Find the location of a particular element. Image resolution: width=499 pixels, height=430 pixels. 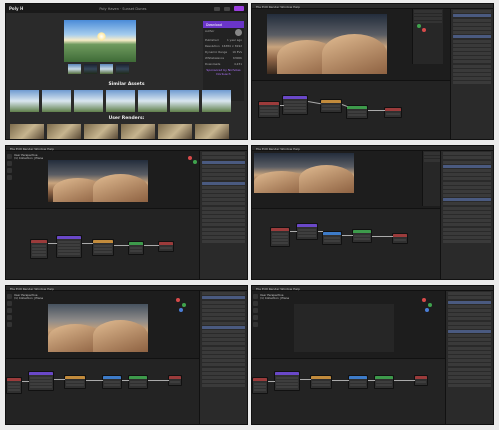

download-header: Download is located at coordinates (223, 24).